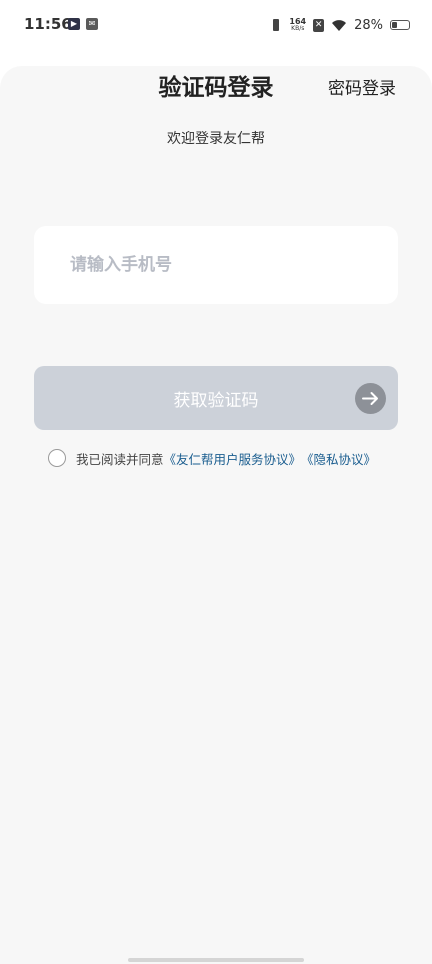 The image size is (432, 964). I want to click on status-icons: 164 KB/s ✕ 28%, so click(340, 25).